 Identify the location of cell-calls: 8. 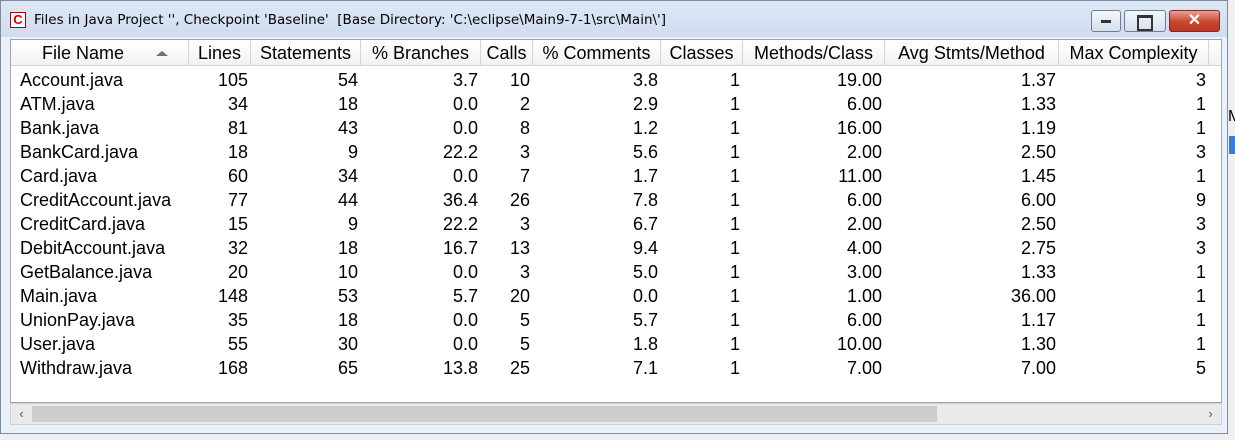
(524, 128).